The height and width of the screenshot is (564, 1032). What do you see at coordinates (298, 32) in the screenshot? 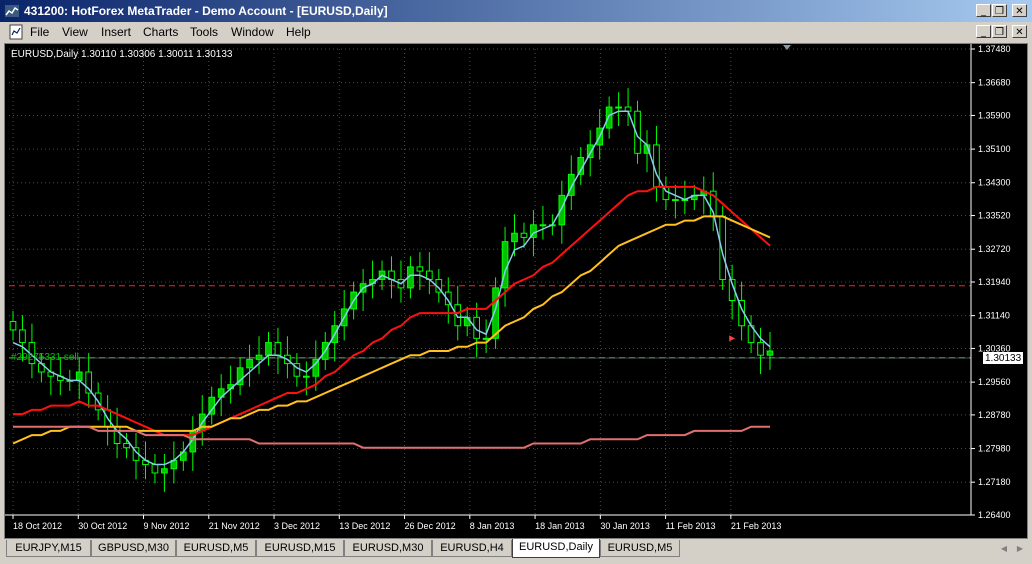
I see `menu-help: Help` at bounding box center [298, 32].